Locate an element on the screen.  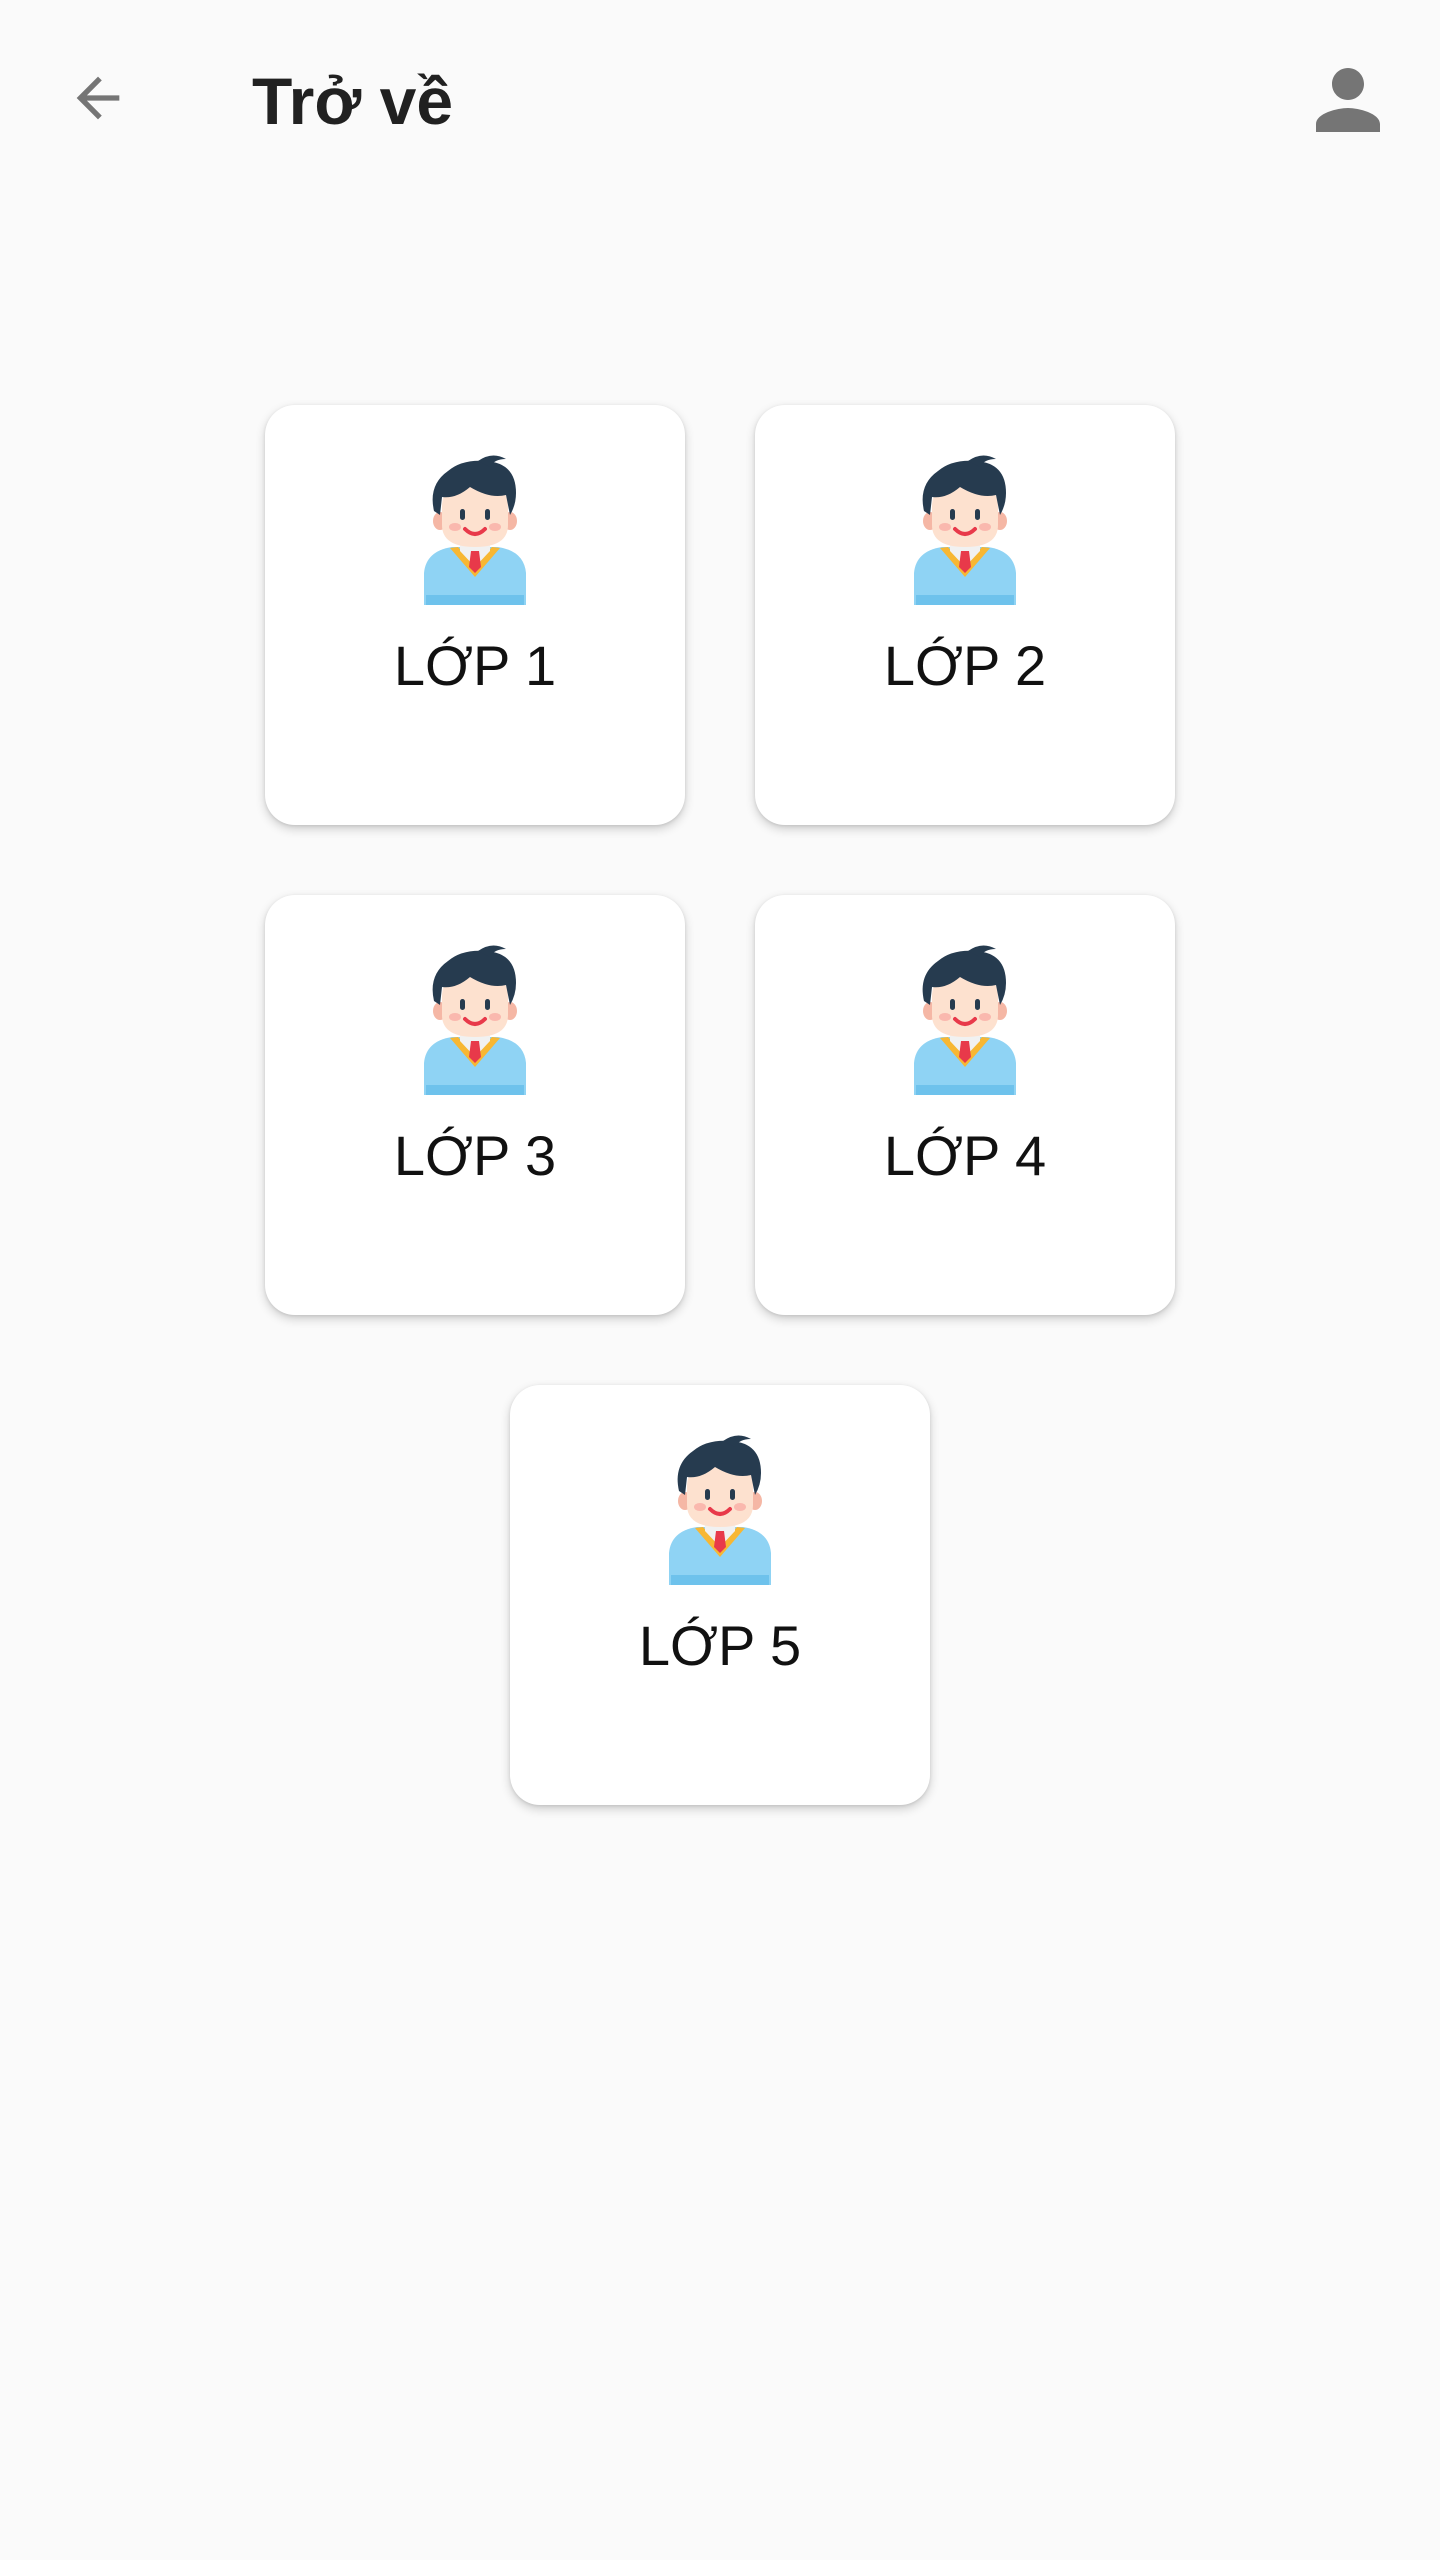
class-card-1: LỚP 1 is located at coordinates (475, 615).